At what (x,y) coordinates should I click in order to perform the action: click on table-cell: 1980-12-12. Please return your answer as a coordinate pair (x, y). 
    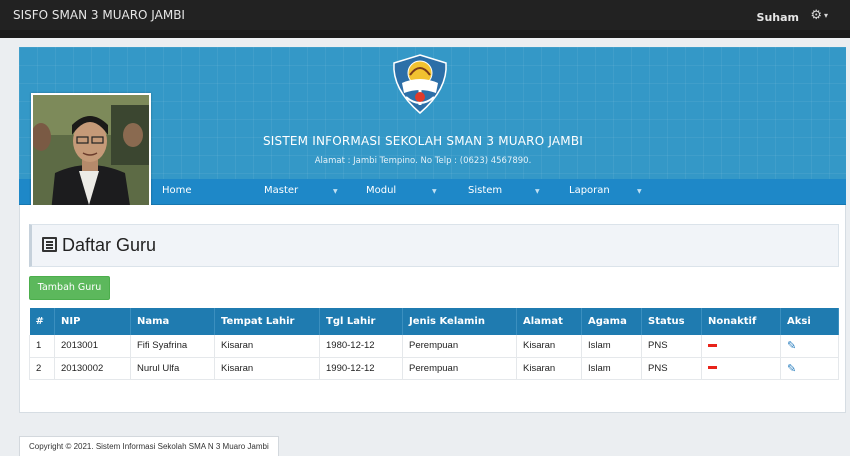
    Looking at the image, I should click on (361, 346).